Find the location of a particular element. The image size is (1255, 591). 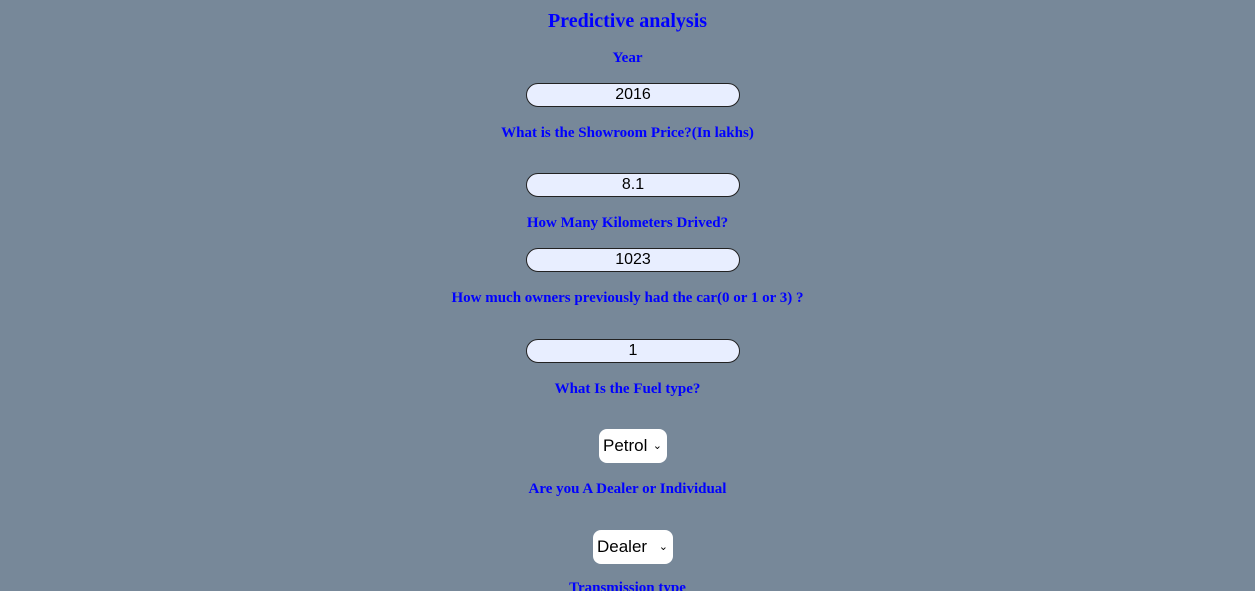

seller-type-select: Dealer ⌄ is located at coordinates (633, 547).